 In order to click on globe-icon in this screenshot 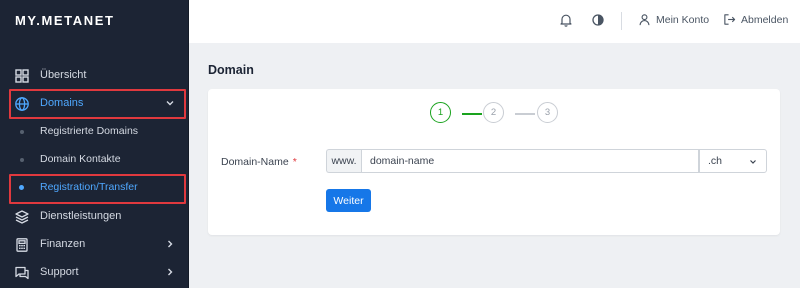, I will do `click(22, 104)`.